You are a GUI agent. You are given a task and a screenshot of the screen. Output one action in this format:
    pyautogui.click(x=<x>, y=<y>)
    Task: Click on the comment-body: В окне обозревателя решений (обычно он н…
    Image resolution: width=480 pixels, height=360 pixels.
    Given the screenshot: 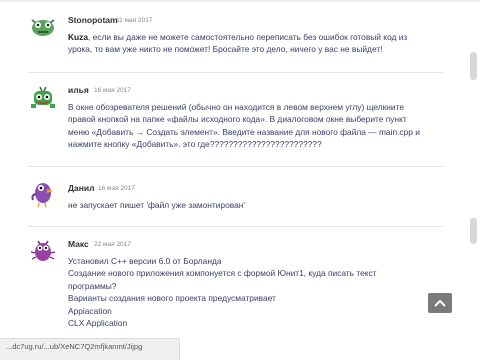 What is the action you would take?
    pyautogui.click(x=244, y=126)
    